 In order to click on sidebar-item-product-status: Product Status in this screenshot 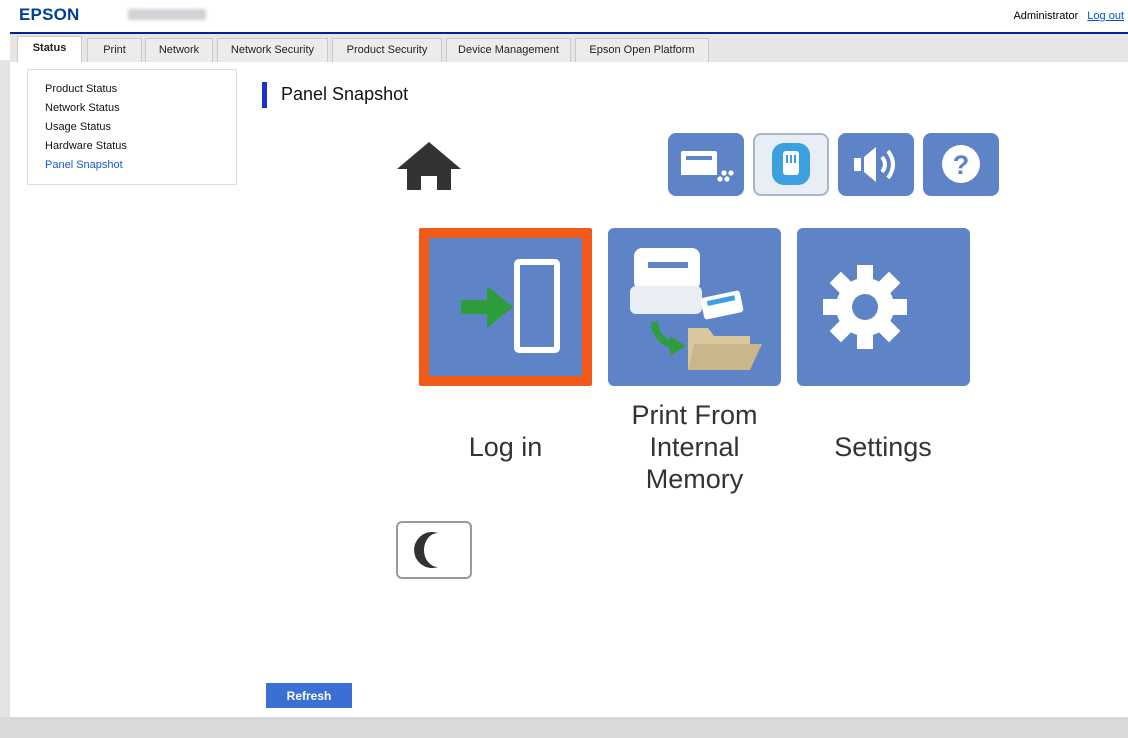, I will do `click(81, 89)`.